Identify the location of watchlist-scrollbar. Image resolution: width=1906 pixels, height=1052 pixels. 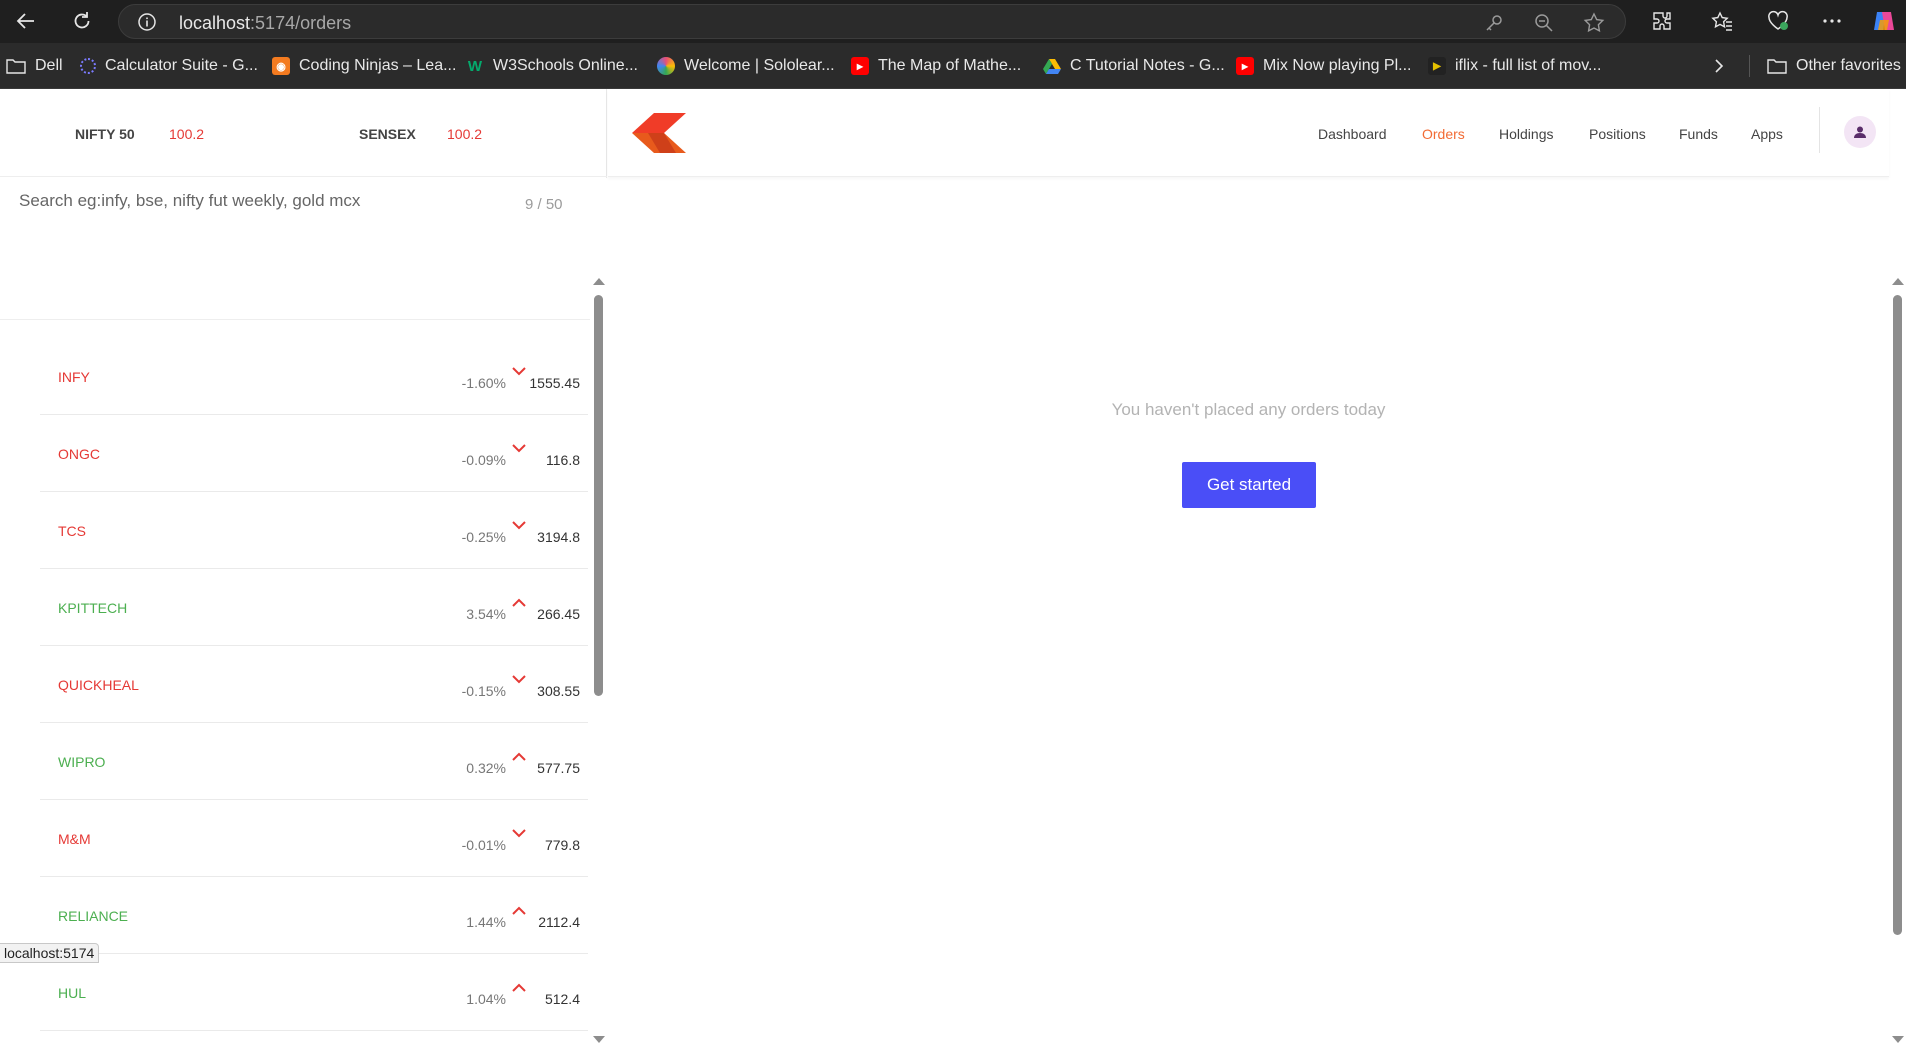
(598, 615).